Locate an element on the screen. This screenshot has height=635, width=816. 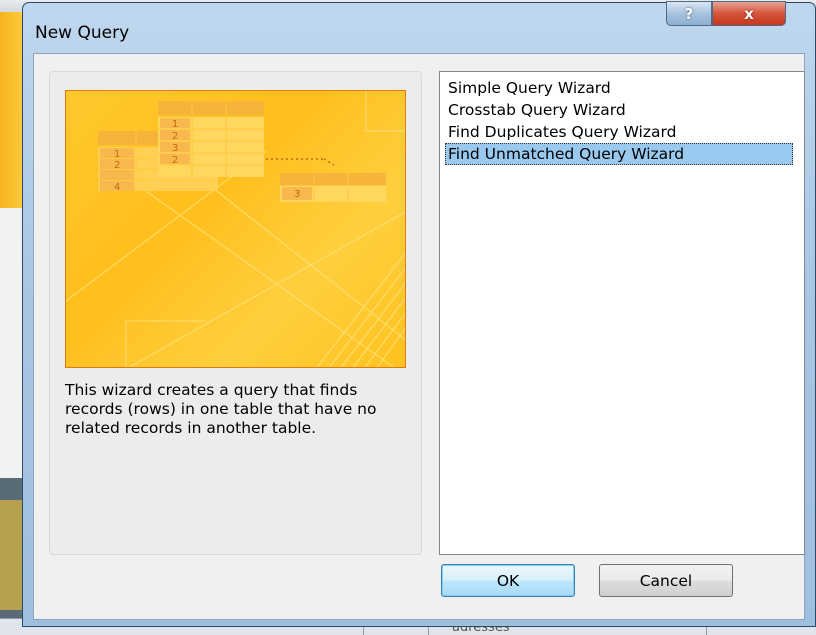
close-button: x is located at coordinates (749, 13).